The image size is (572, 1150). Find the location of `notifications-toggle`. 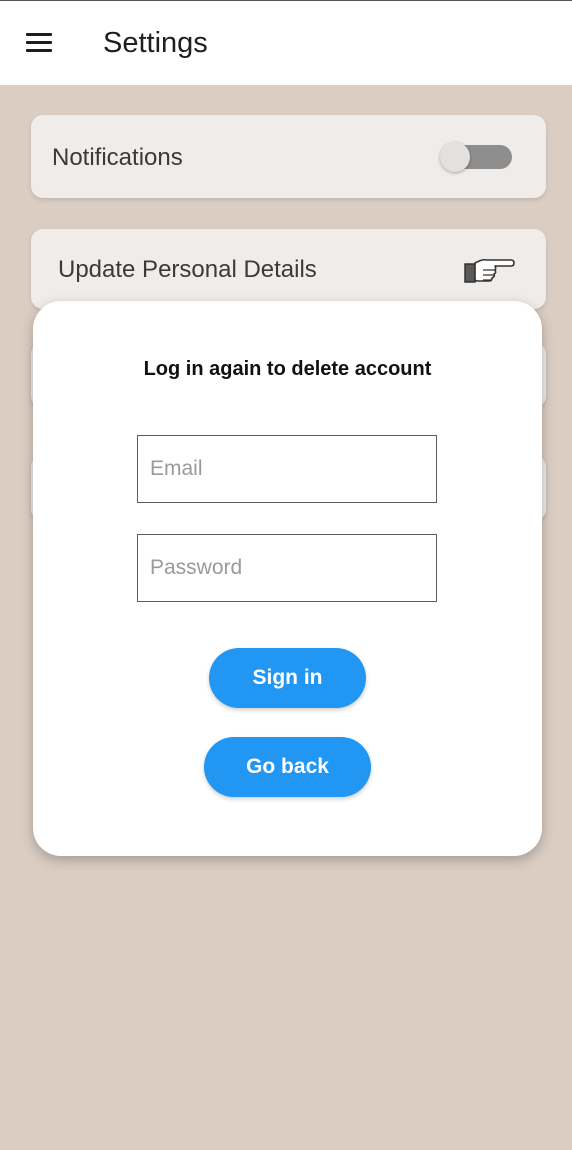

notifications-toggle is located at coordinates (476, 157).